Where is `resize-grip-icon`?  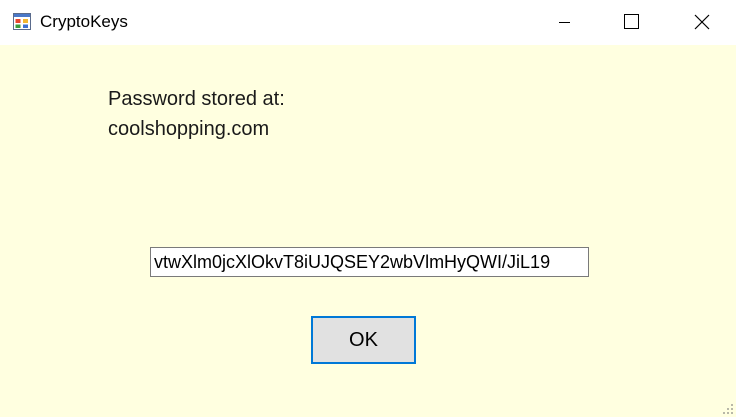 resize-grip-icon is located at coordinates (728, 409).